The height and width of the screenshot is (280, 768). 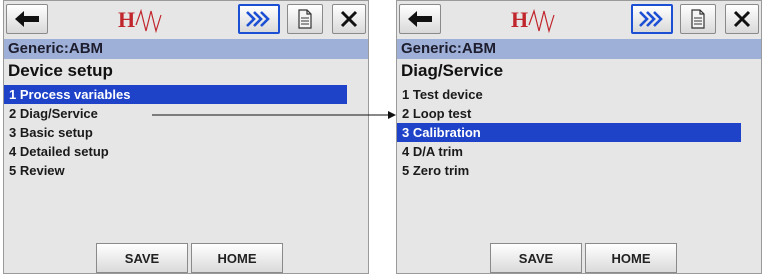 I want to click on menu-item-process-variables: 1 Process variables, so click(x=175, y=94).